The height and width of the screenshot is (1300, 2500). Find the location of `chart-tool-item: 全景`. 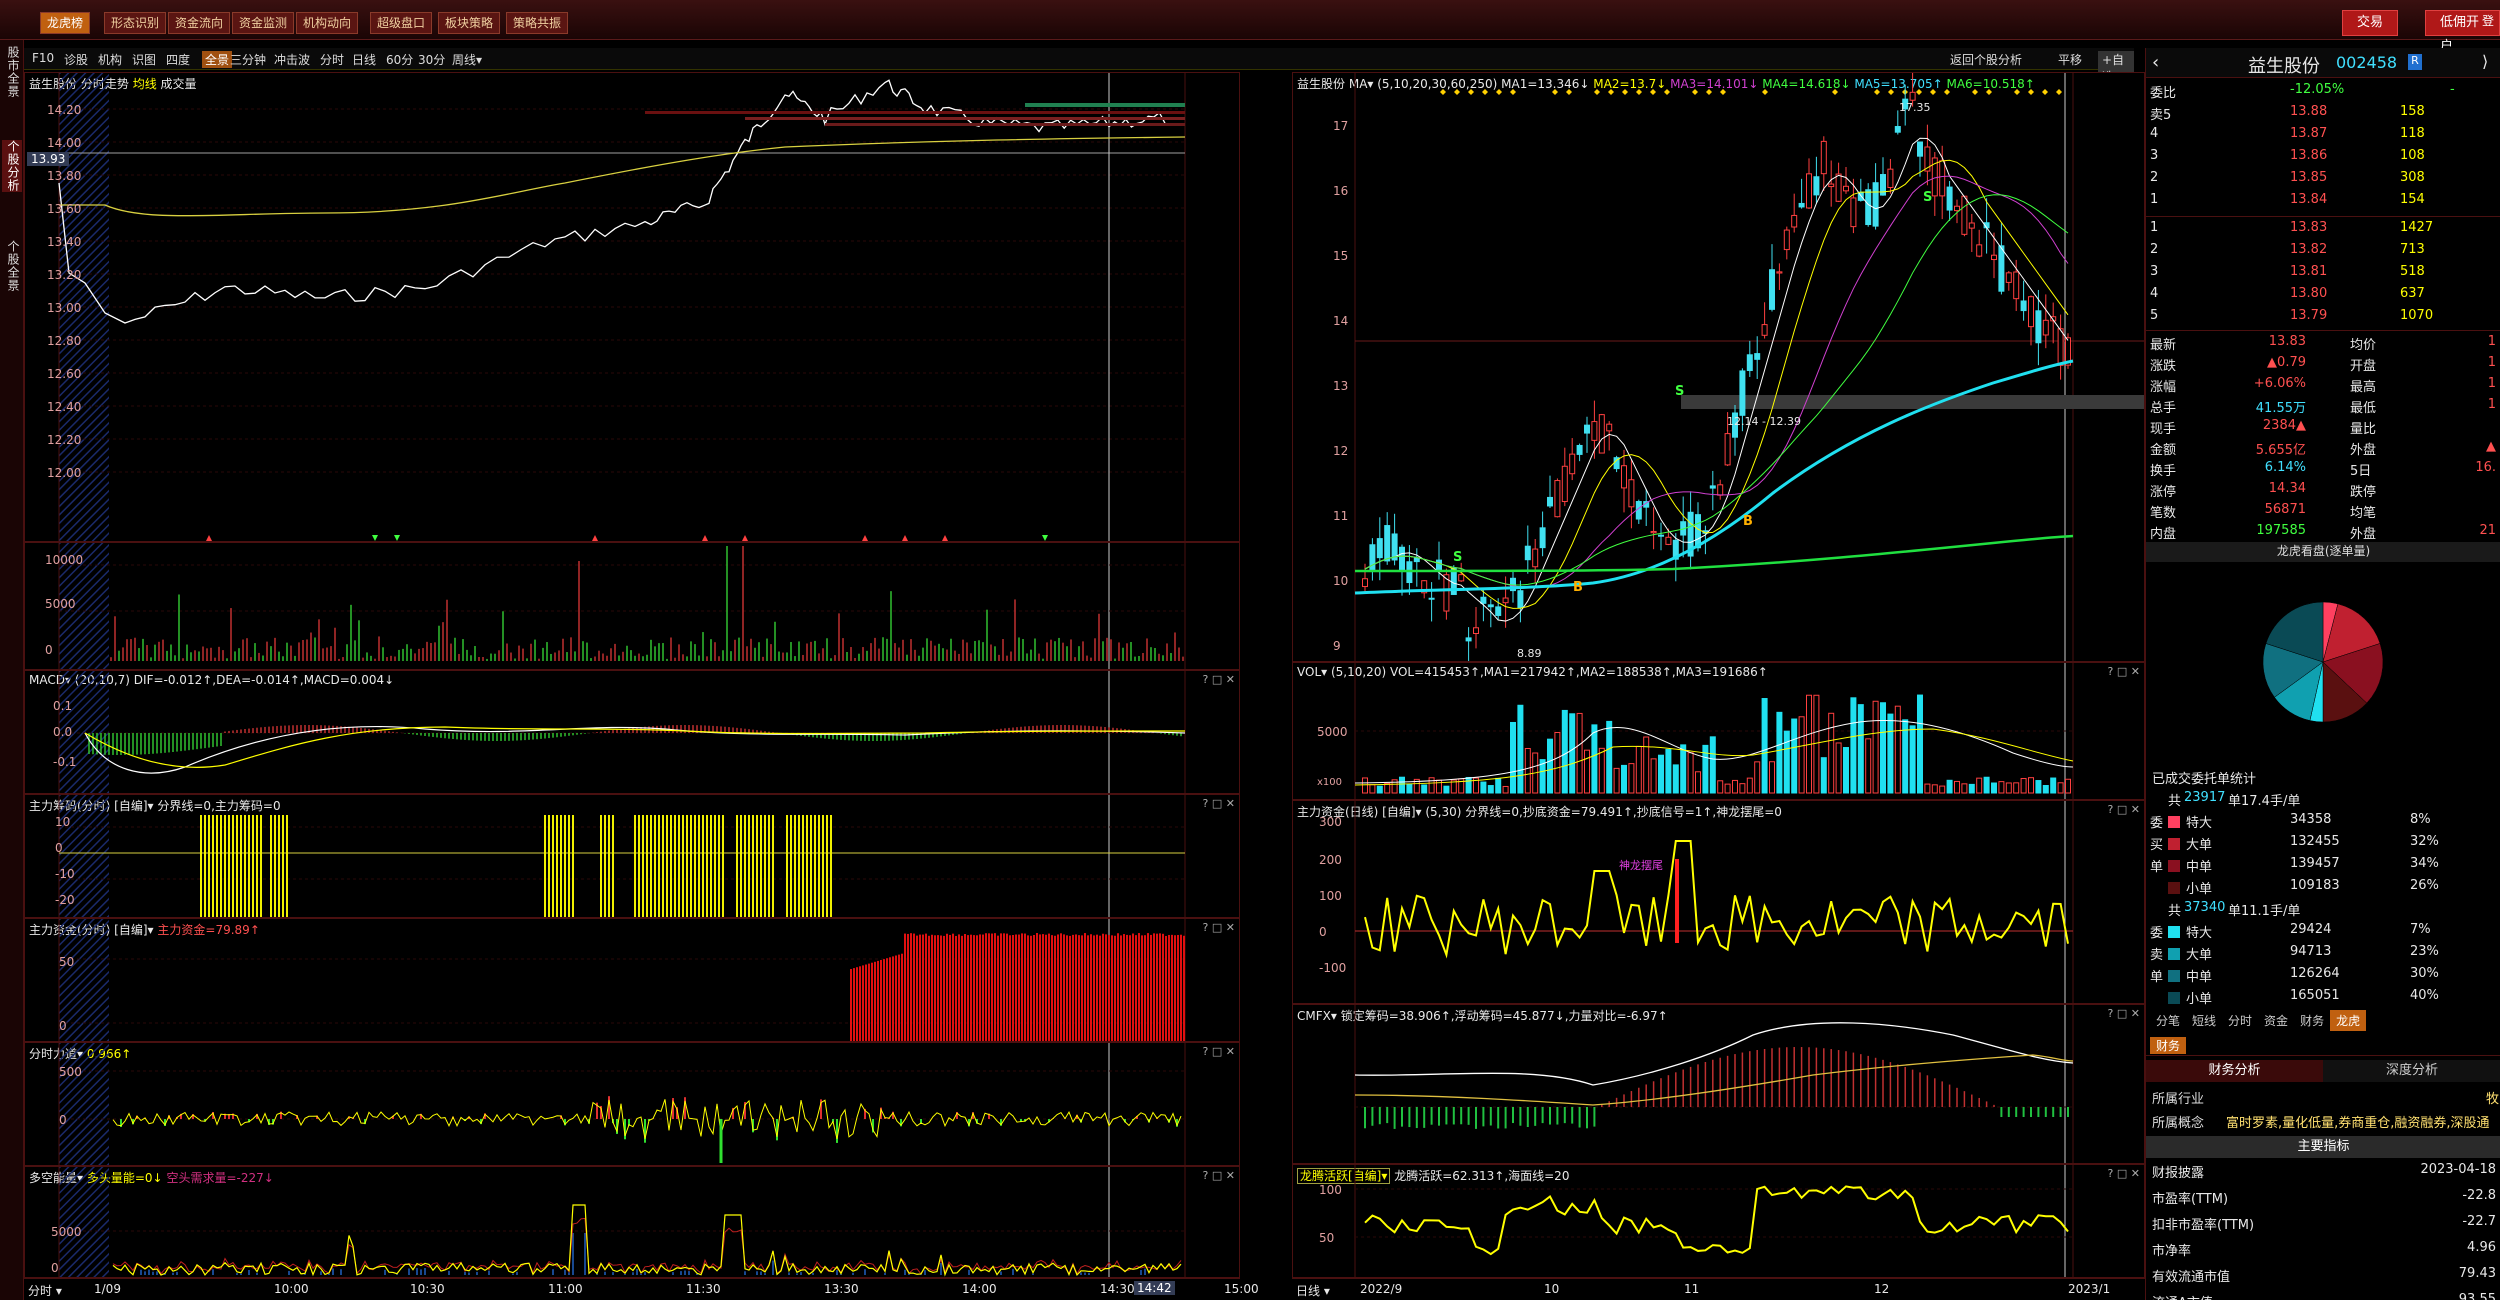

chart-tool-item: 全景 is located at coordinates (217, 59).